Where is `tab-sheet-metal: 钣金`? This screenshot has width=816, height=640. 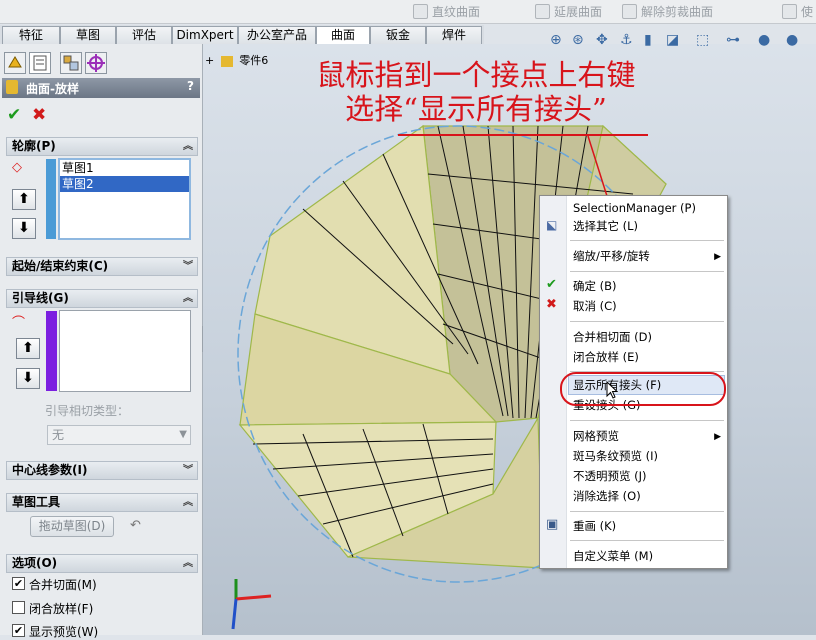
tab-sheet-metal: 钣金 is located at coordinates (398, 35).